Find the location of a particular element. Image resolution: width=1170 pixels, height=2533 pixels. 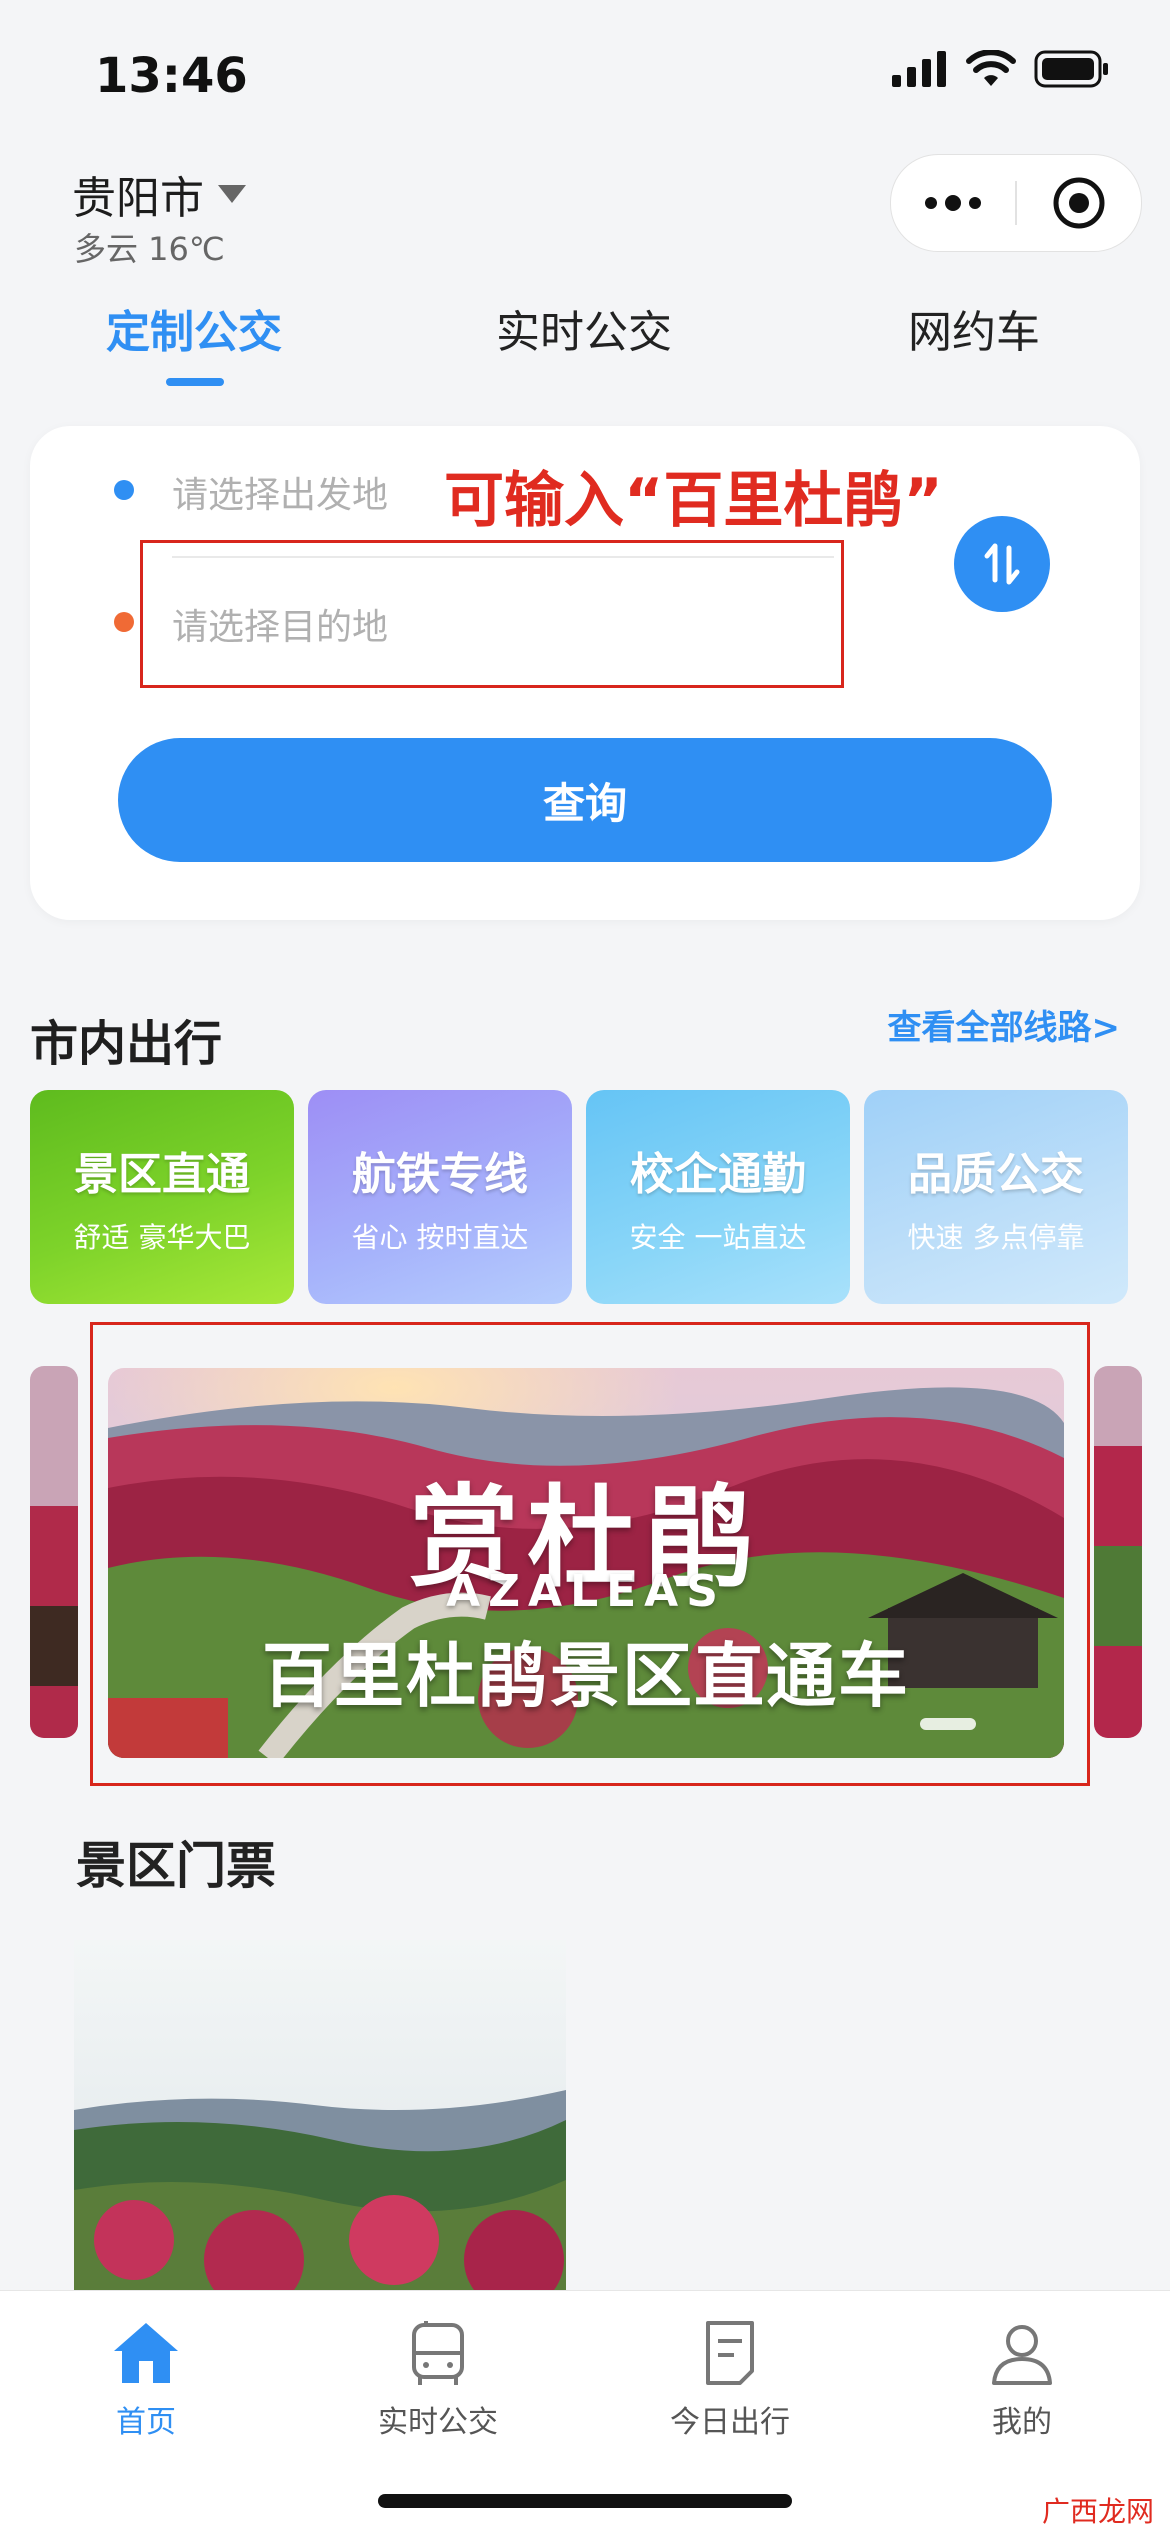

tabbar-home: 首页 is located at coordinates (146, 2380).